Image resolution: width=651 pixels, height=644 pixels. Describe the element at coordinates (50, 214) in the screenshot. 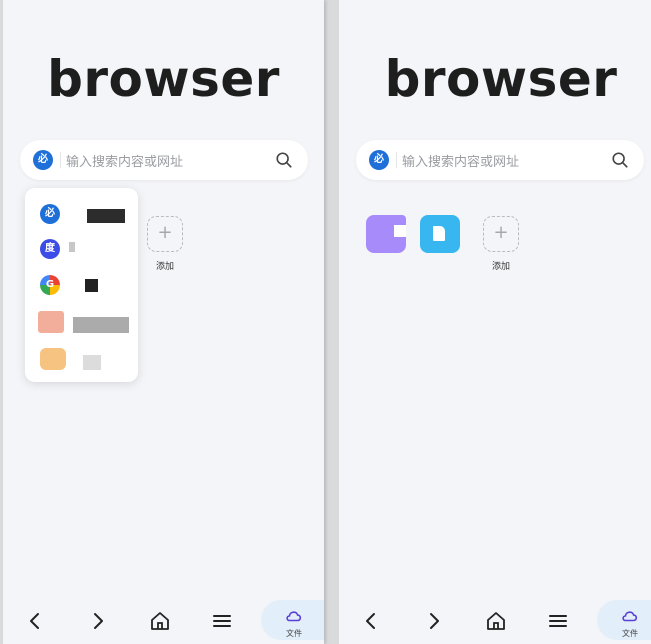

I see `biying-icon: 必` at that location.